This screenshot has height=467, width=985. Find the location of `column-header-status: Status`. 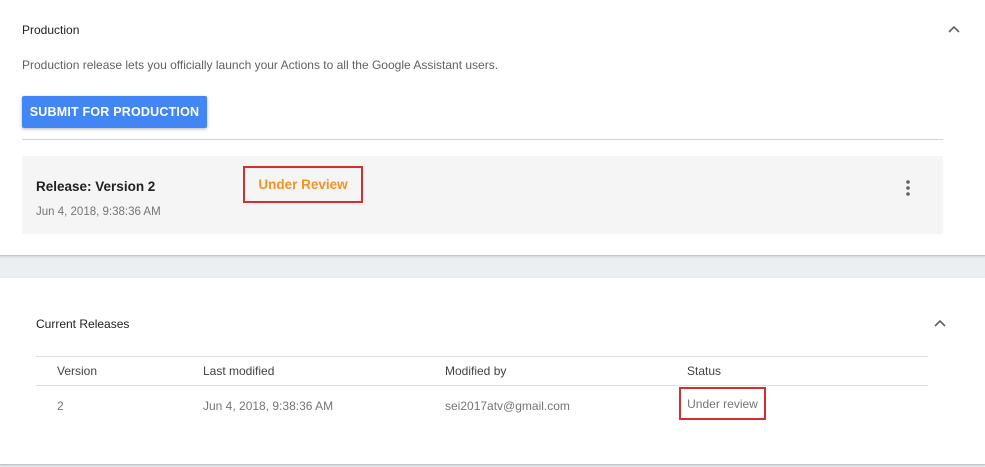

column-header-status: Status is located at coordinates (704, 371).